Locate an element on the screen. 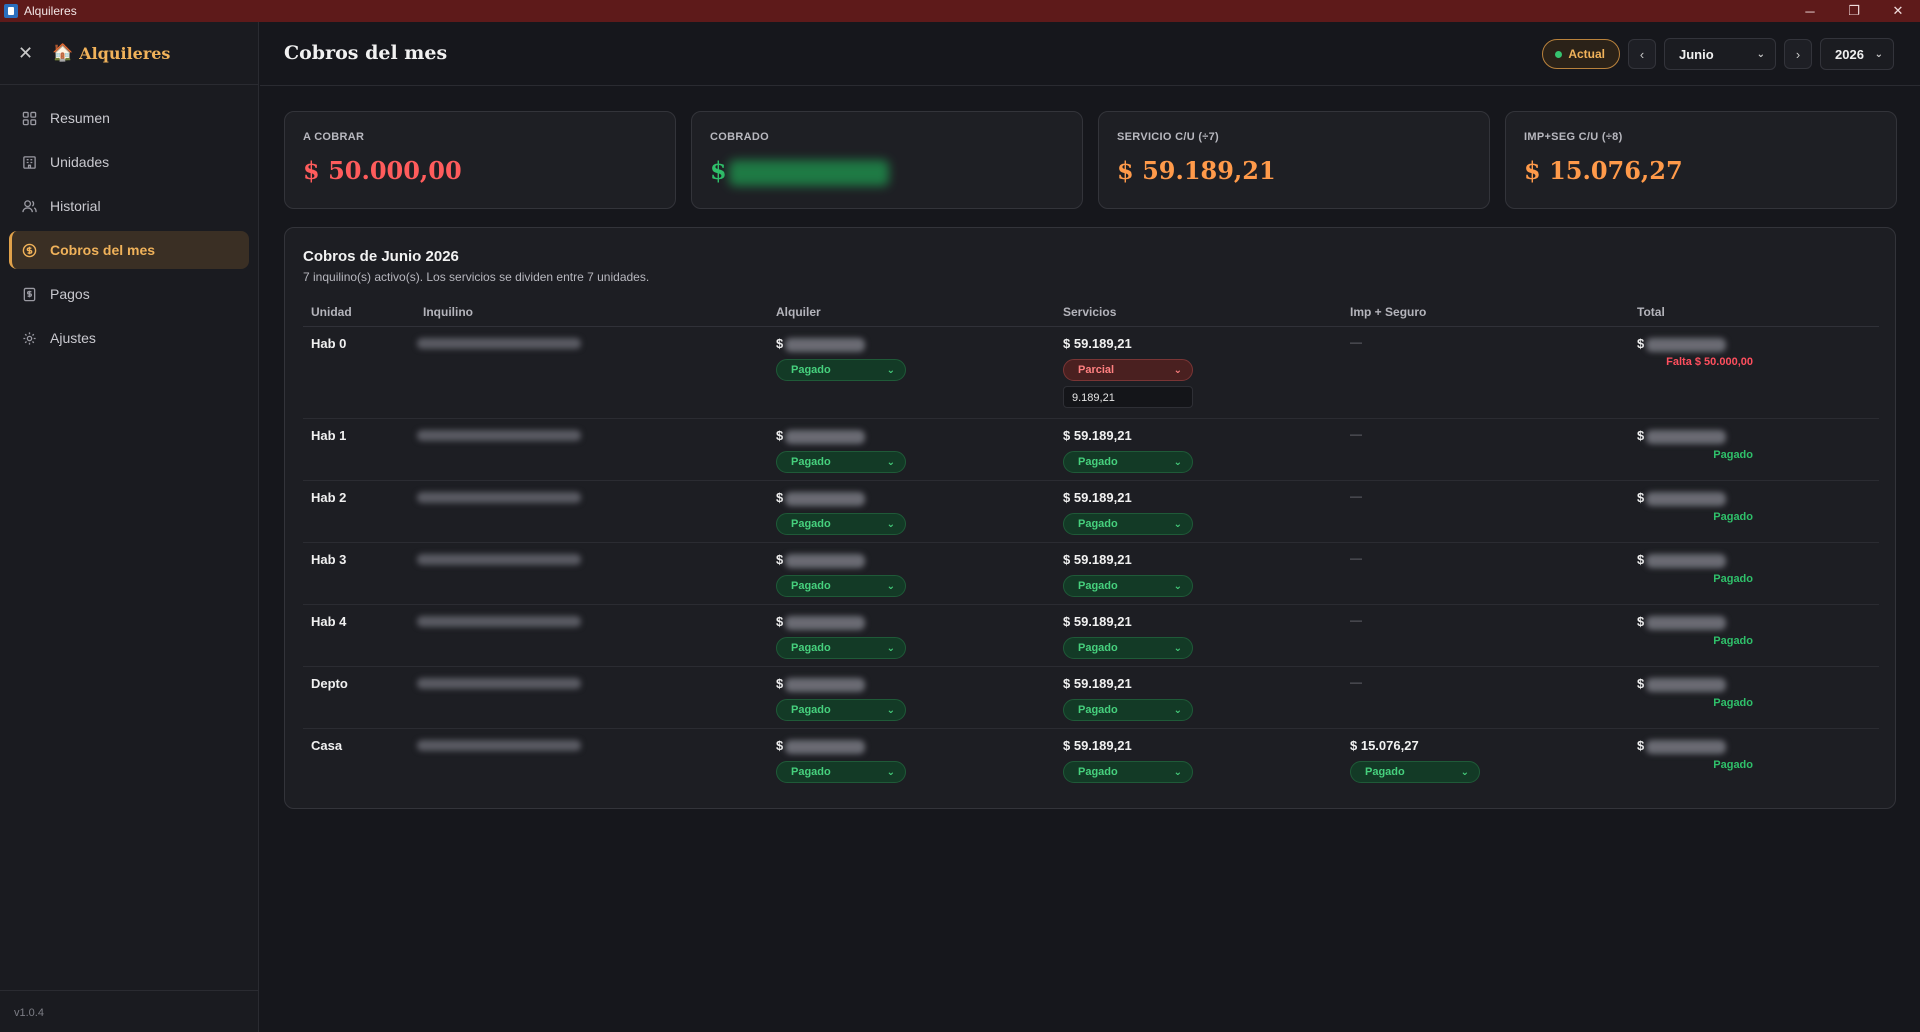 Image resolution: width=1920 pixels, height=1032 pixels. table-row: Hab 1 $ Pagado ⌄ $ 59.189,21 Pagado ⌄ — $ Pagado is located at coordinates (1091, 450).